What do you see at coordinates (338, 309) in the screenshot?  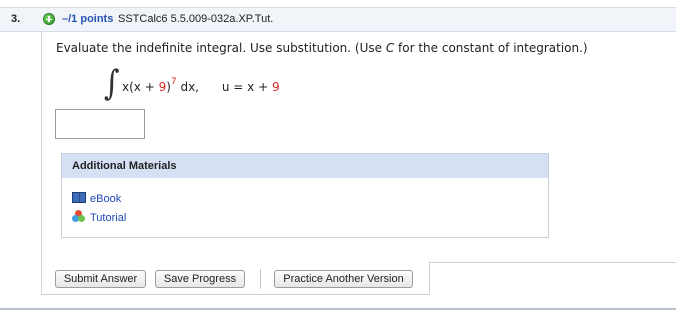 I see `bottom-divider` at bounding box center [338, 309].